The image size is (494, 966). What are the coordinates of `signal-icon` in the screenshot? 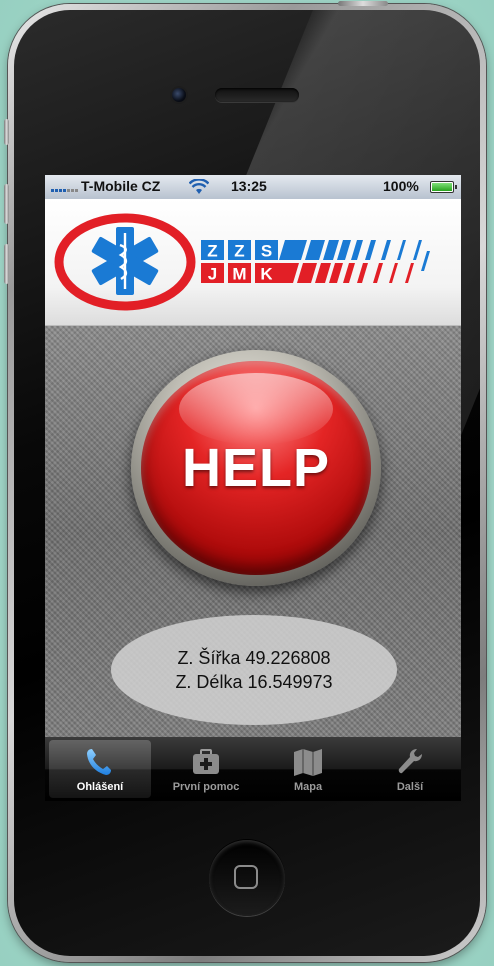 It's located at (64, 190).